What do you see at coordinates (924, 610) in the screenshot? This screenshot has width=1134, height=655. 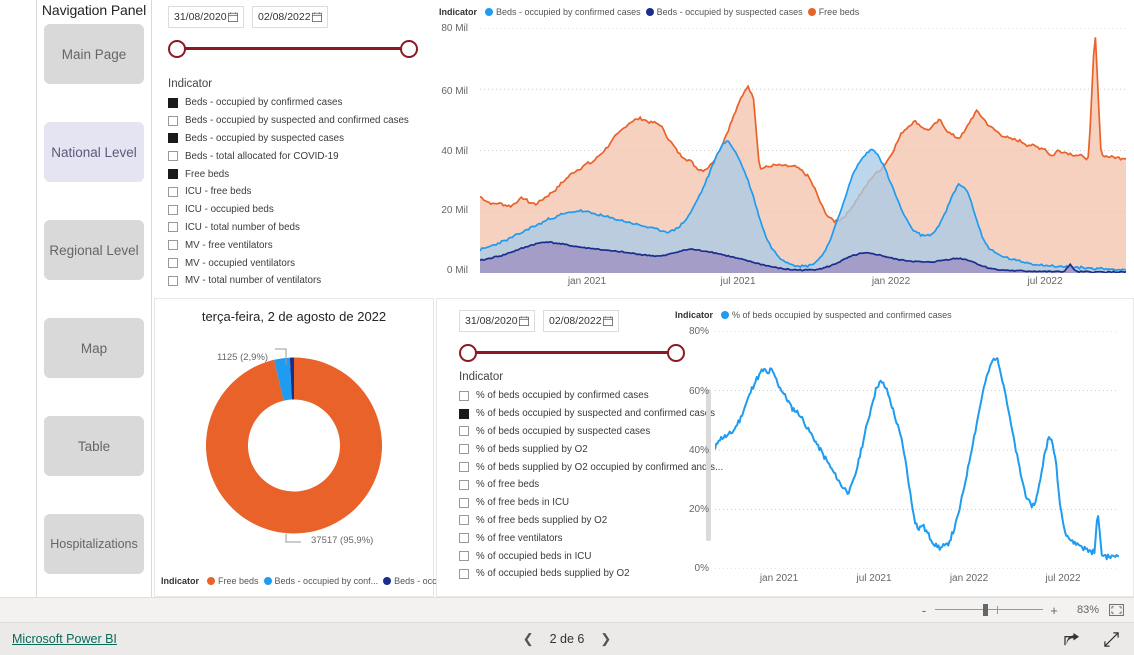 I see `zoom-out-button: -` at bounding box center [924, 610].